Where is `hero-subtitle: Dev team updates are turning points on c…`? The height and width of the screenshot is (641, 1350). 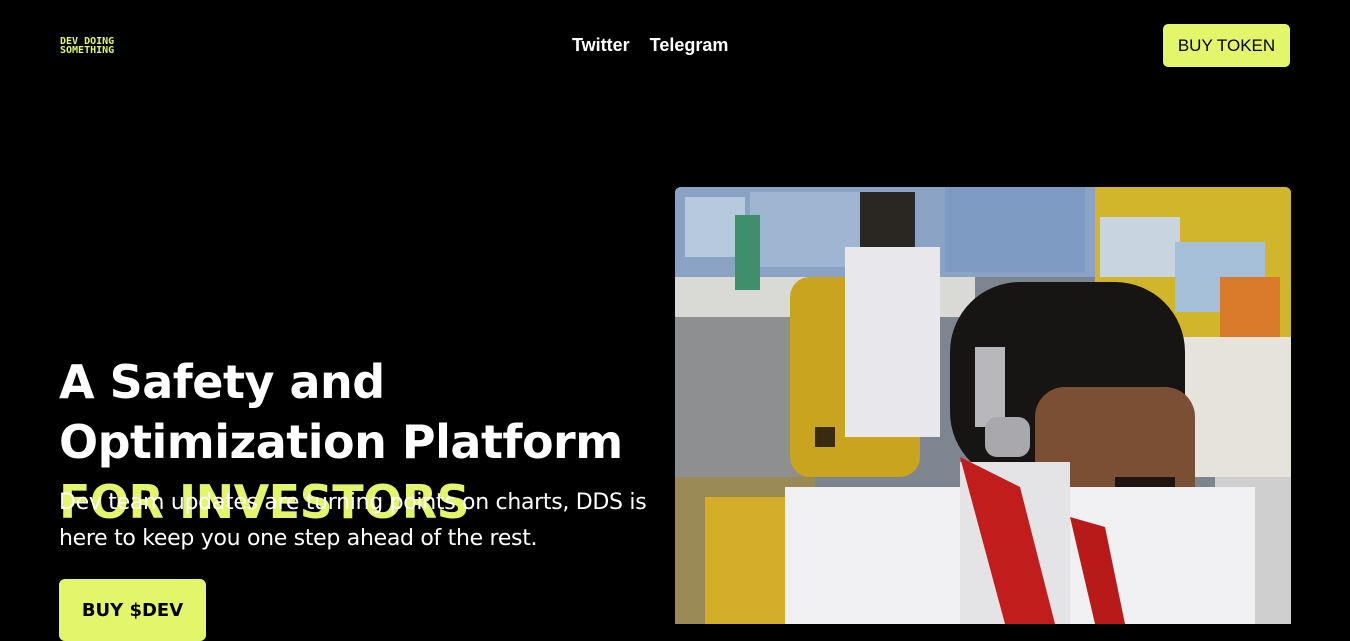
hero-subtitle: Dev team updates are turning points on c… is located at coordinates (353, 520).